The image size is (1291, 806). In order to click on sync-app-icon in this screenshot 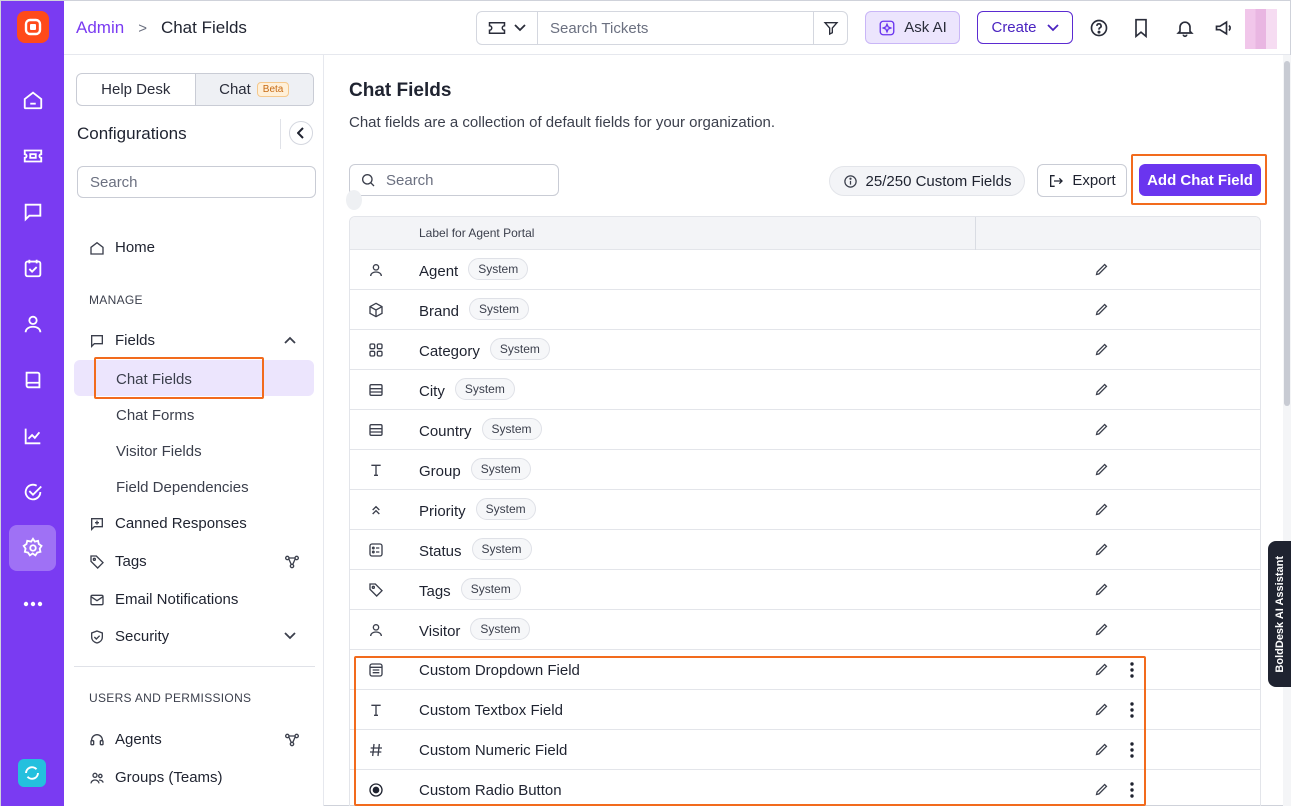, I will do `click(32, 773)`.